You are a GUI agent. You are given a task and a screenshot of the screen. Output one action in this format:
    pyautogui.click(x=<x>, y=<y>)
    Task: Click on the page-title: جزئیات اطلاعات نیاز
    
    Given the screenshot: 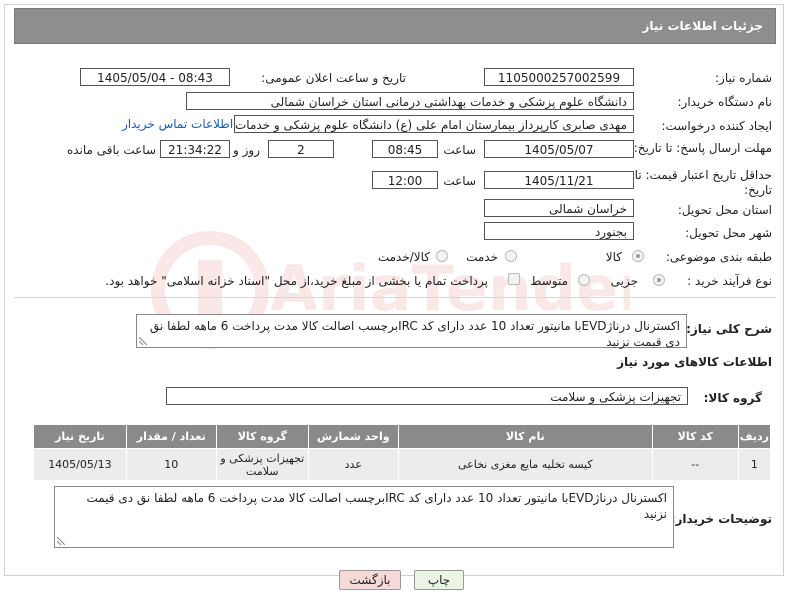 What is the action you would take?
    pyautogui.click(x=395, y=26)
    